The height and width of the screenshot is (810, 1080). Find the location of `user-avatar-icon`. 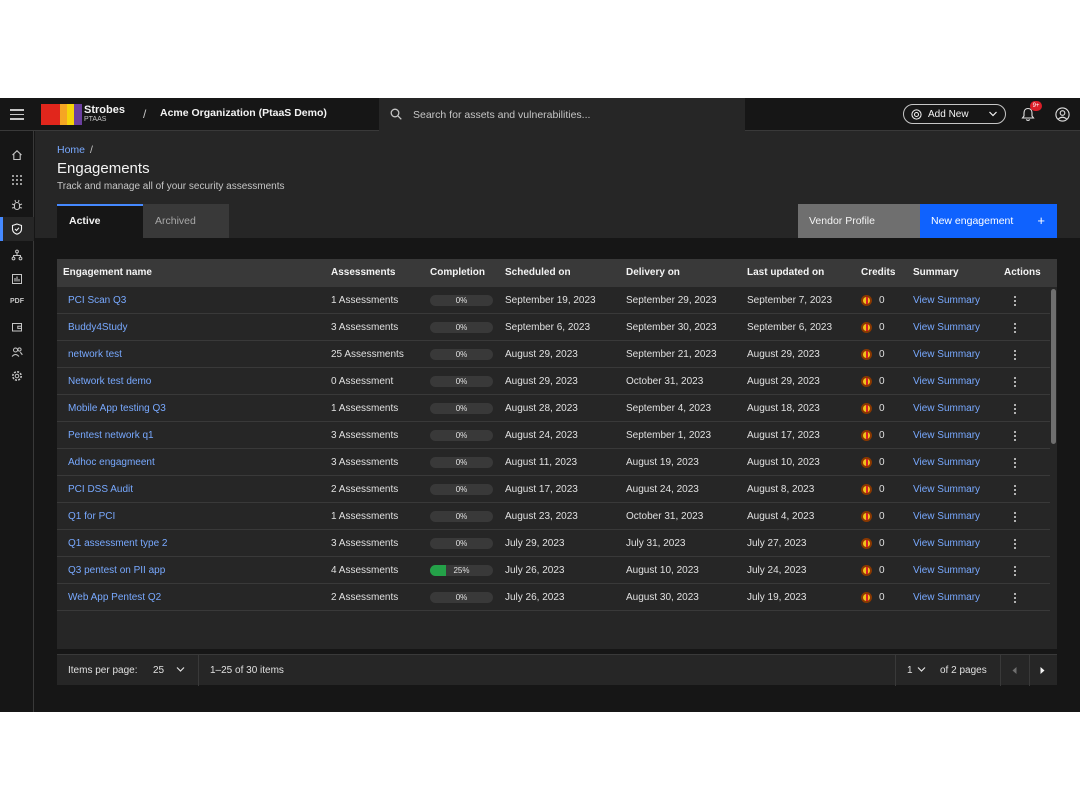

user-avatar-icon is located at coordinates (1062, 114).